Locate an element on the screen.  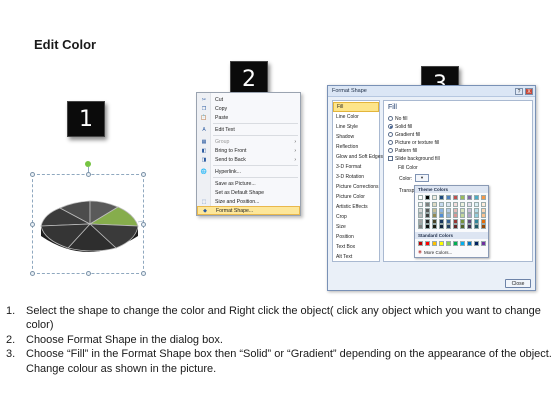
nav-item-shadow: Shadow is located at coordinates (356, 137).